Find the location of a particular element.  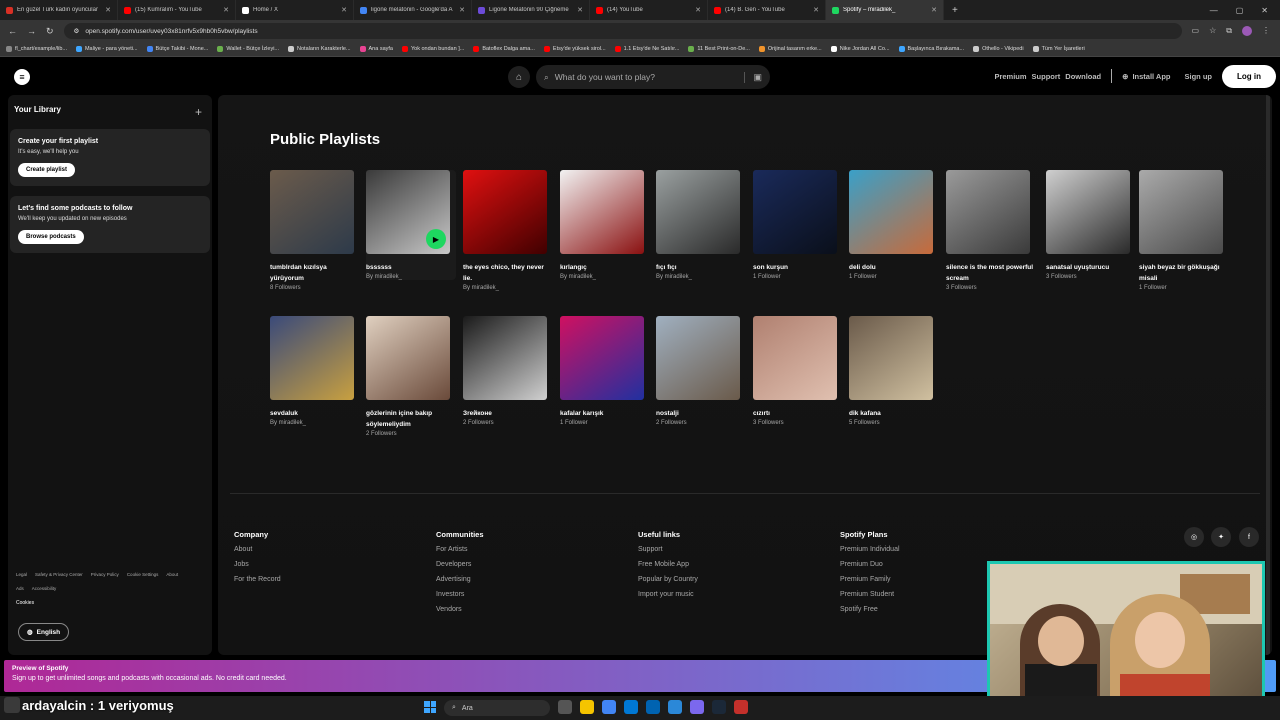

minimize-icon: — is located at coordinates (1214, 10).